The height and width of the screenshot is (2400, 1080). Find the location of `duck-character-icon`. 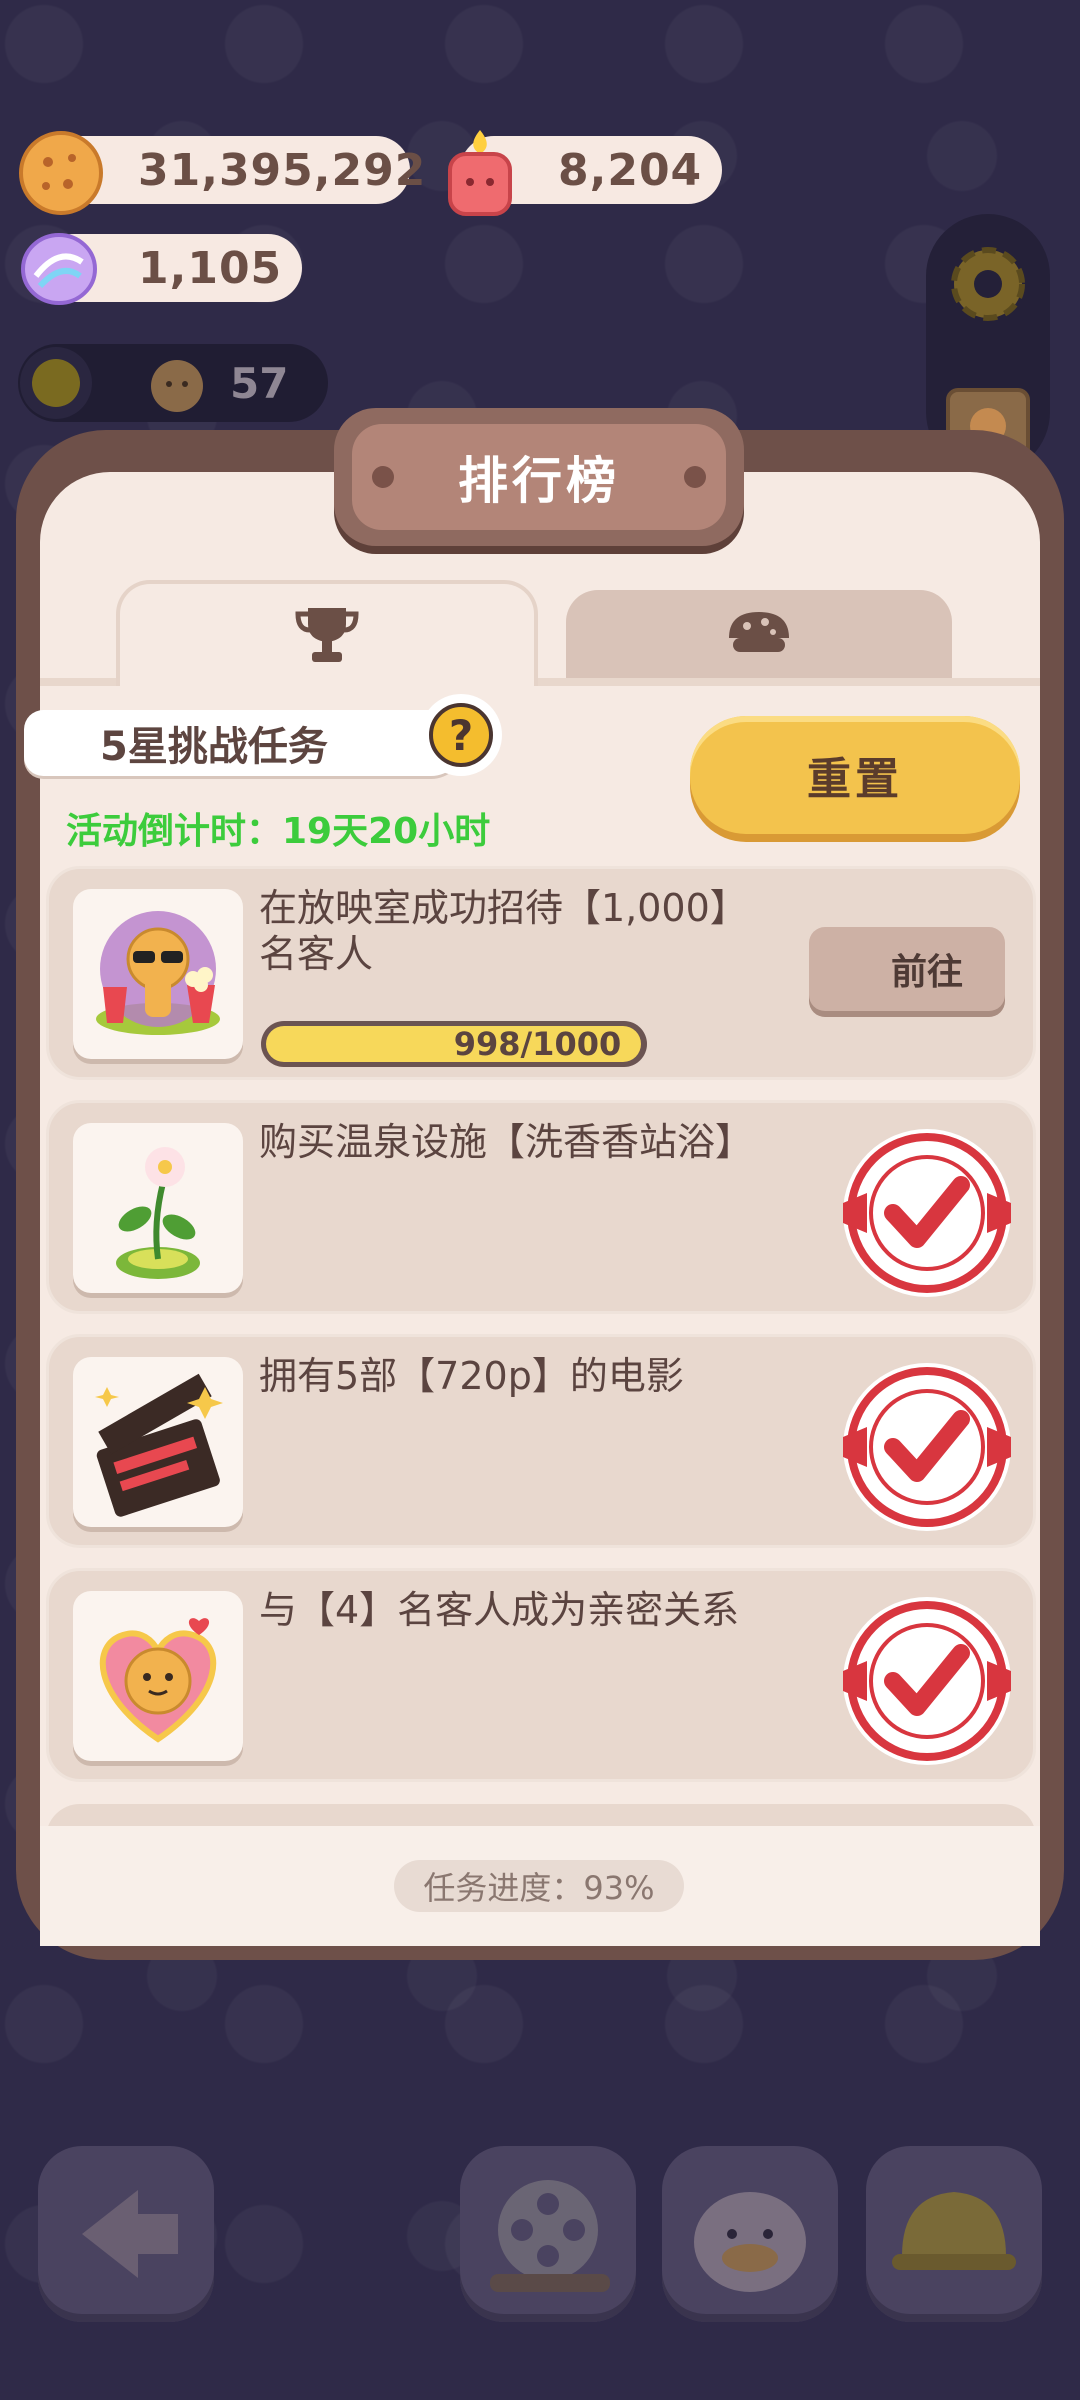

duck-character-icon is located at coordinates (750, 2242).